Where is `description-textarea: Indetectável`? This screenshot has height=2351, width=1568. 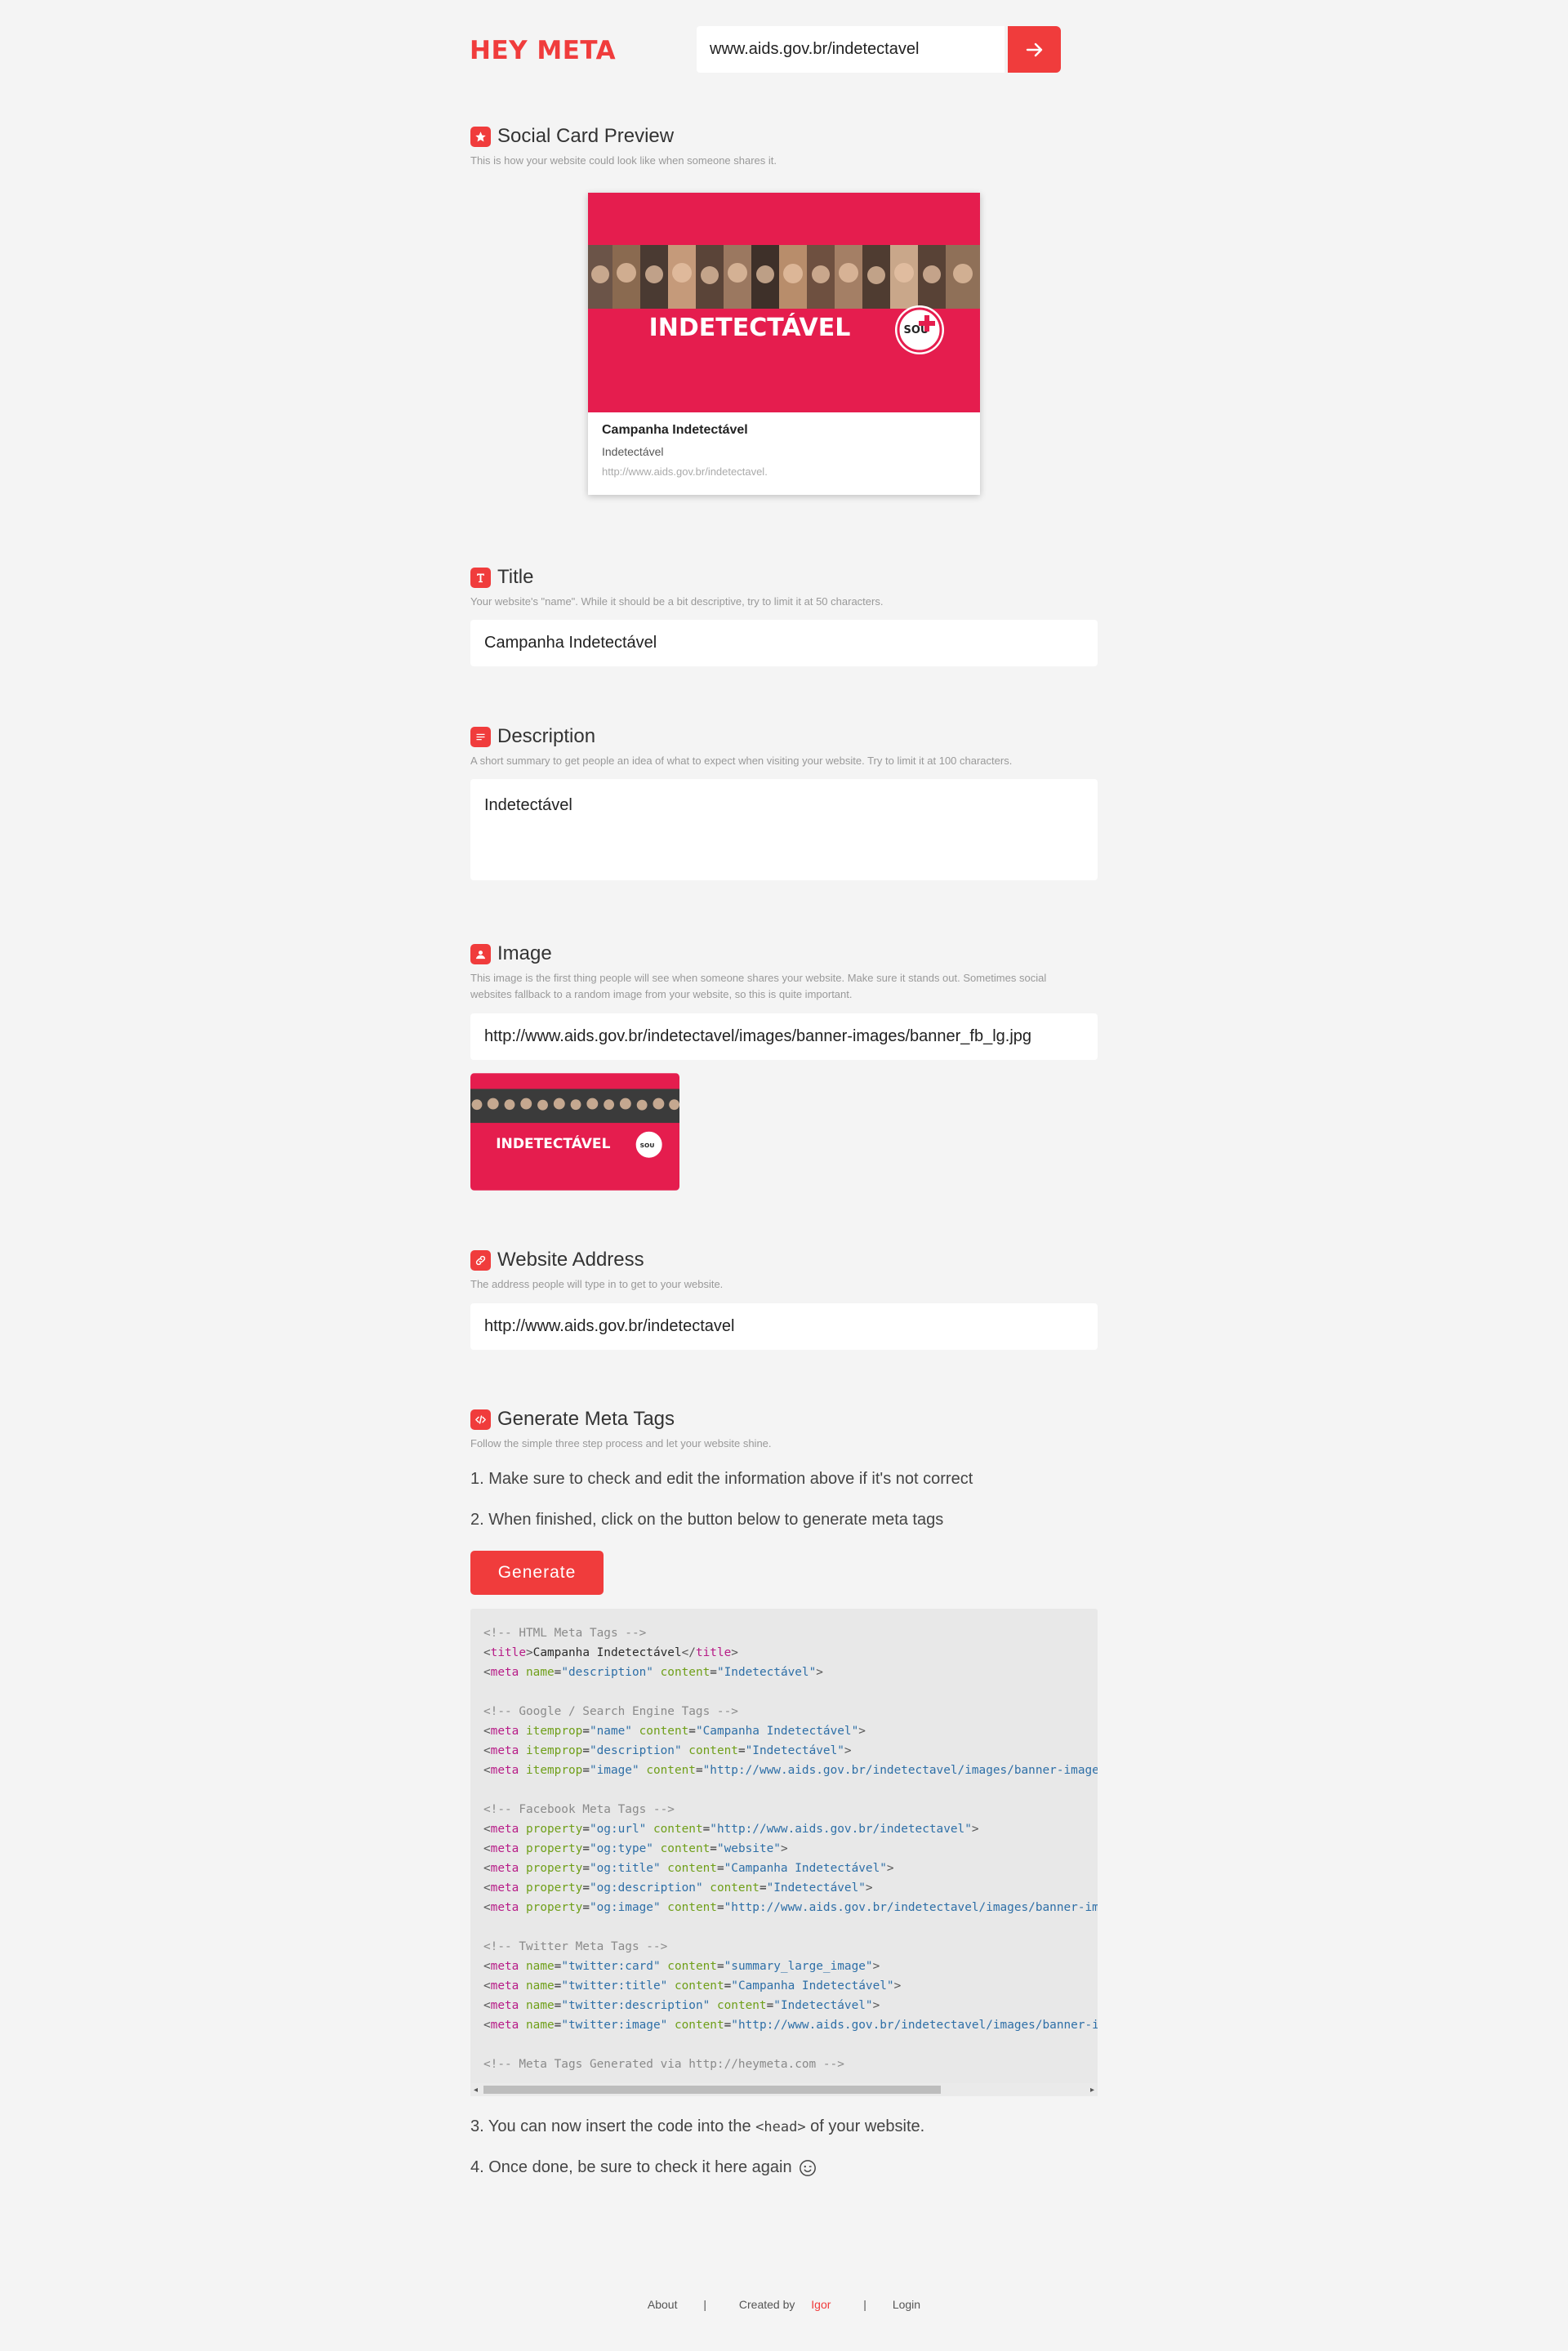 description-textarea: Indetectável is located at coordinates (784, 829).